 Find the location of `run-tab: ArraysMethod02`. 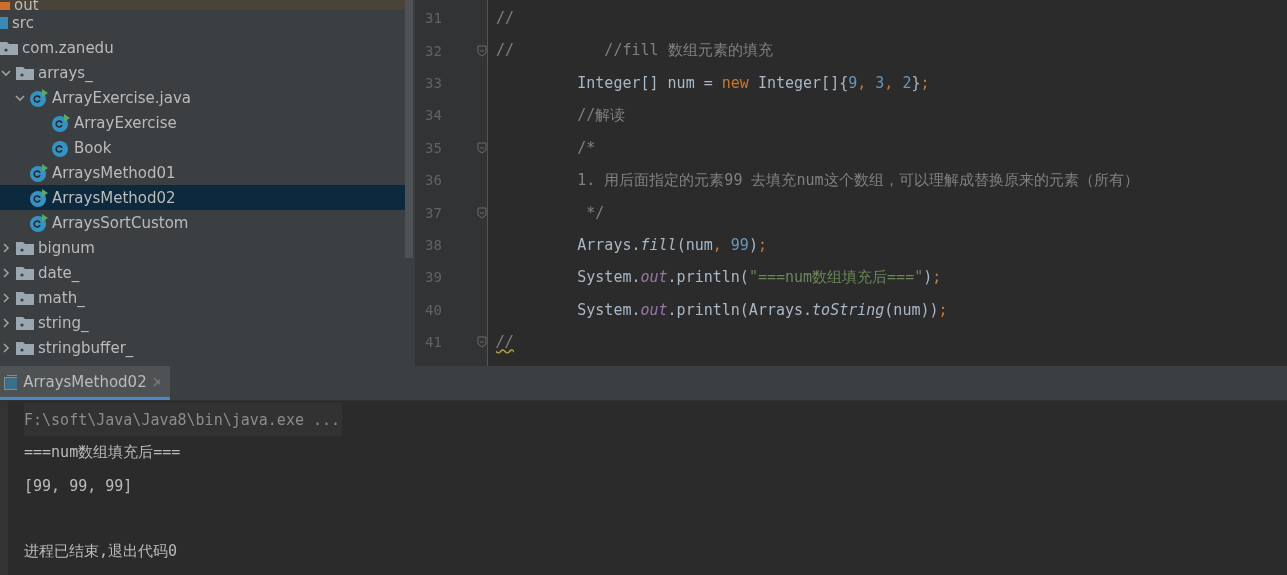

run-tab: ArraysMethod02 is located at coordinates (85, 383).